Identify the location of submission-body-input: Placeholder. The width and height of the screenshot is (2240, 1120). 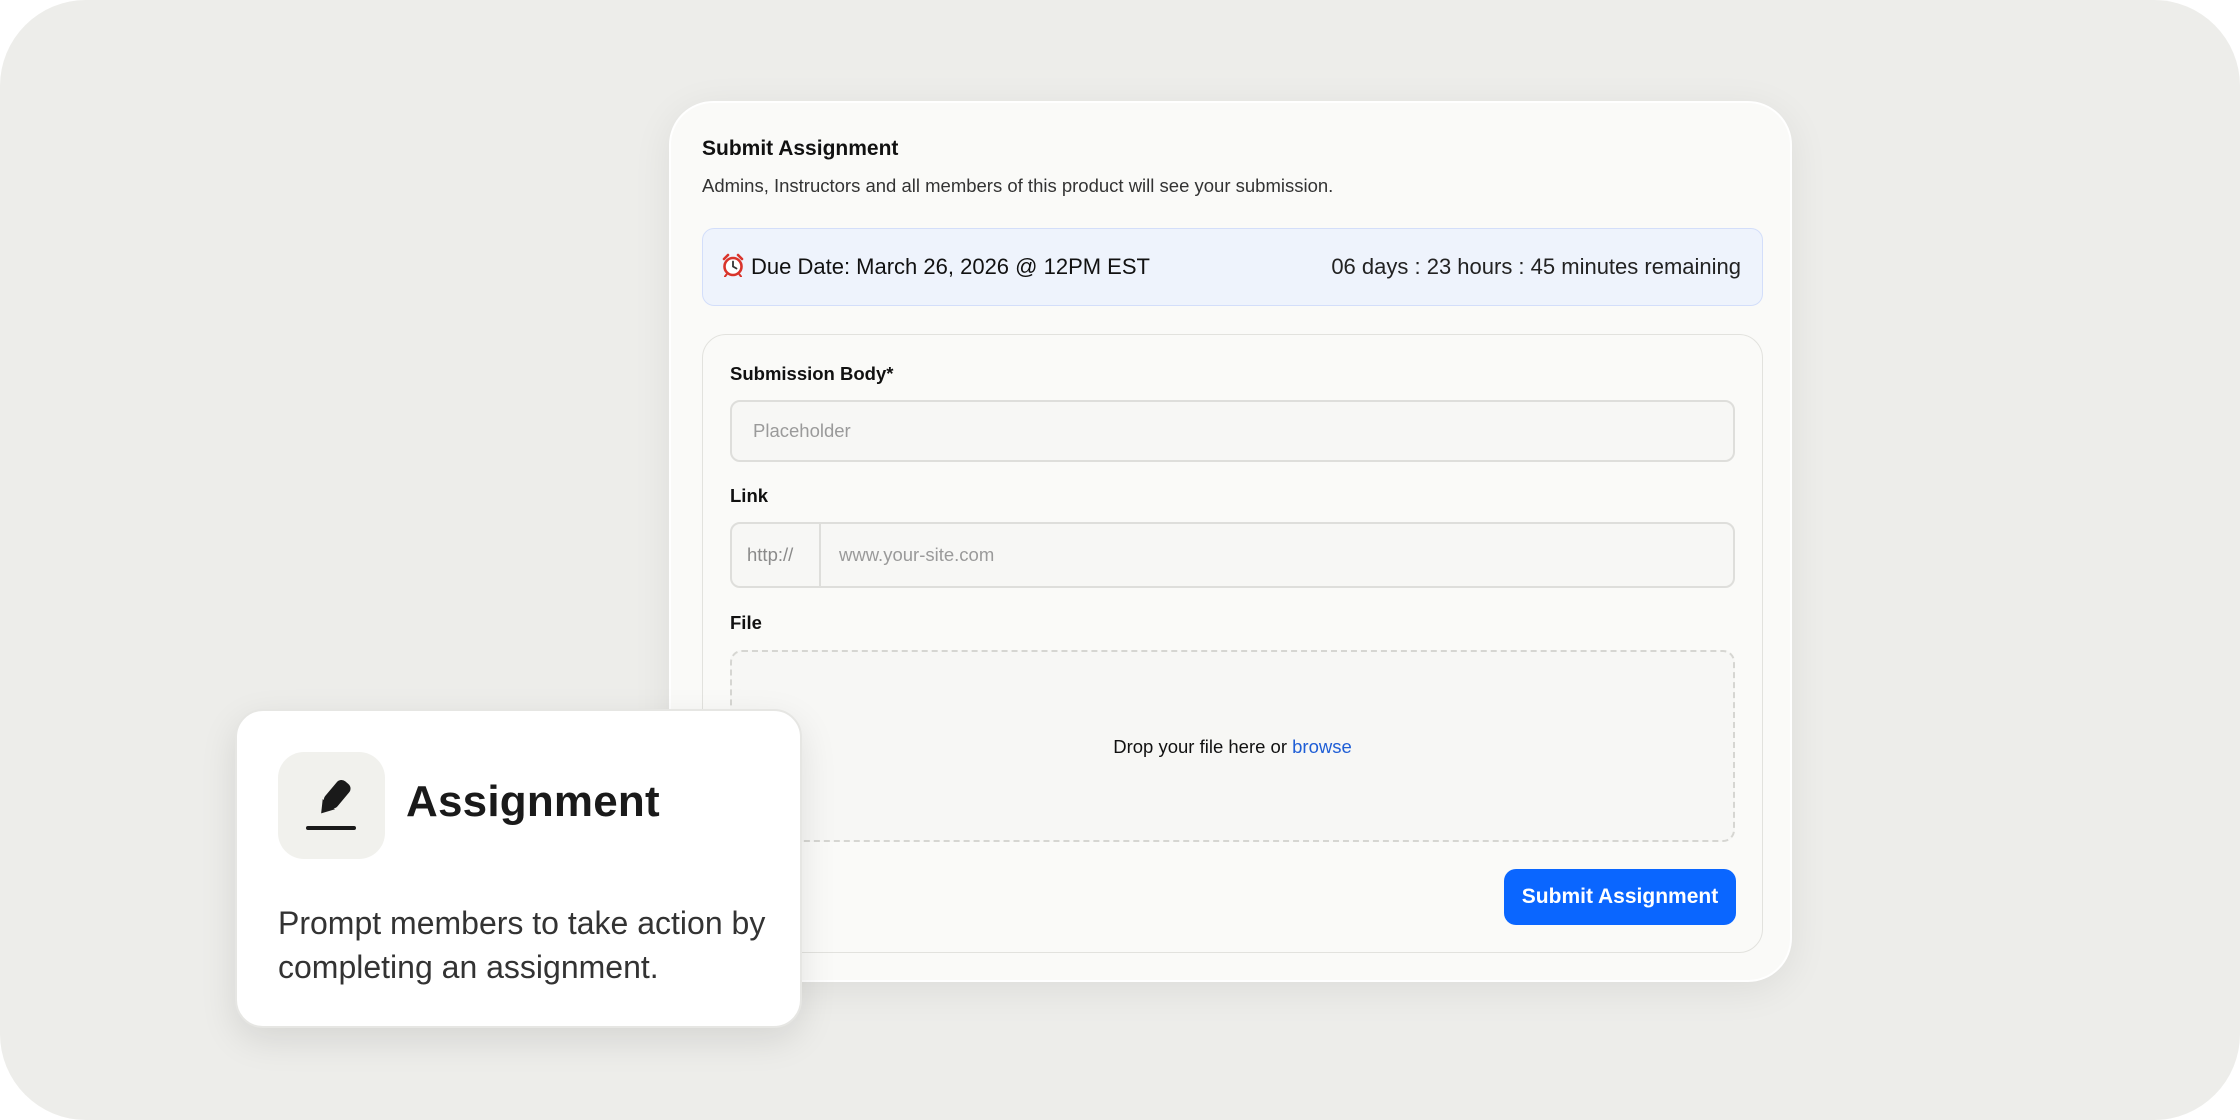
(1232, 431).